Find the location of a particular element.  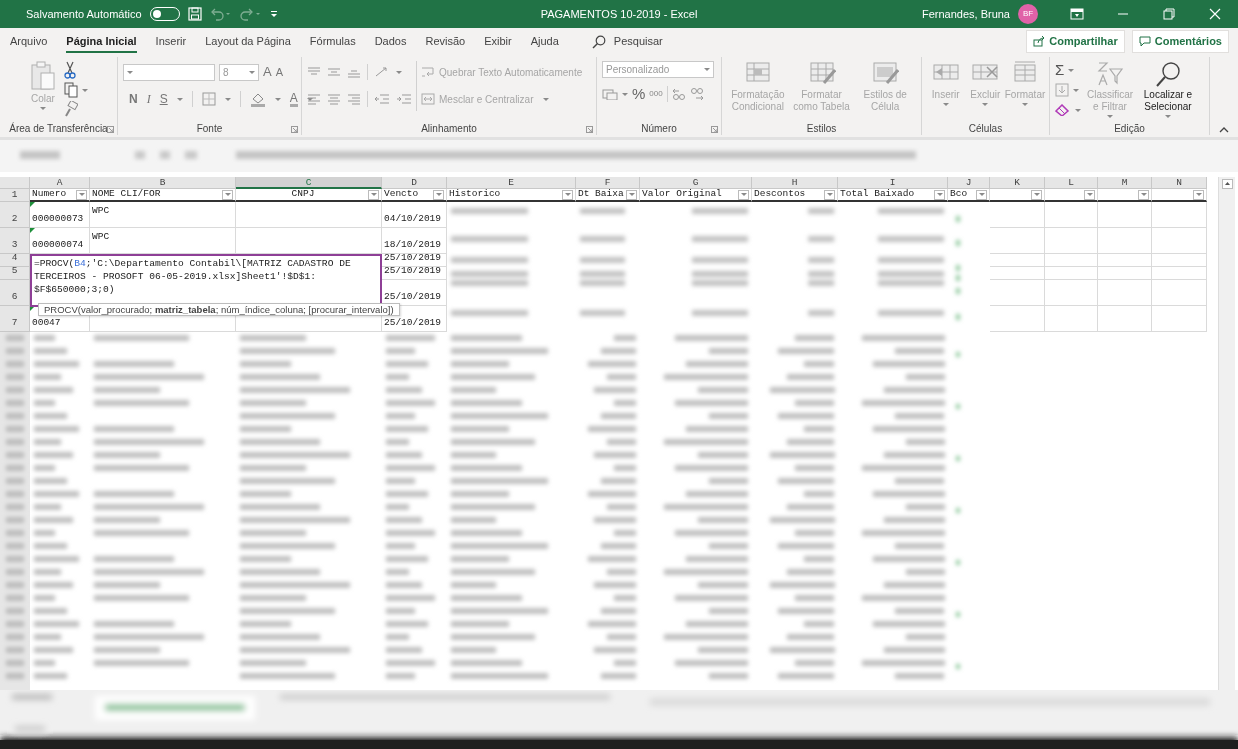

row-header: 2 is located at coordinates (15, 215).